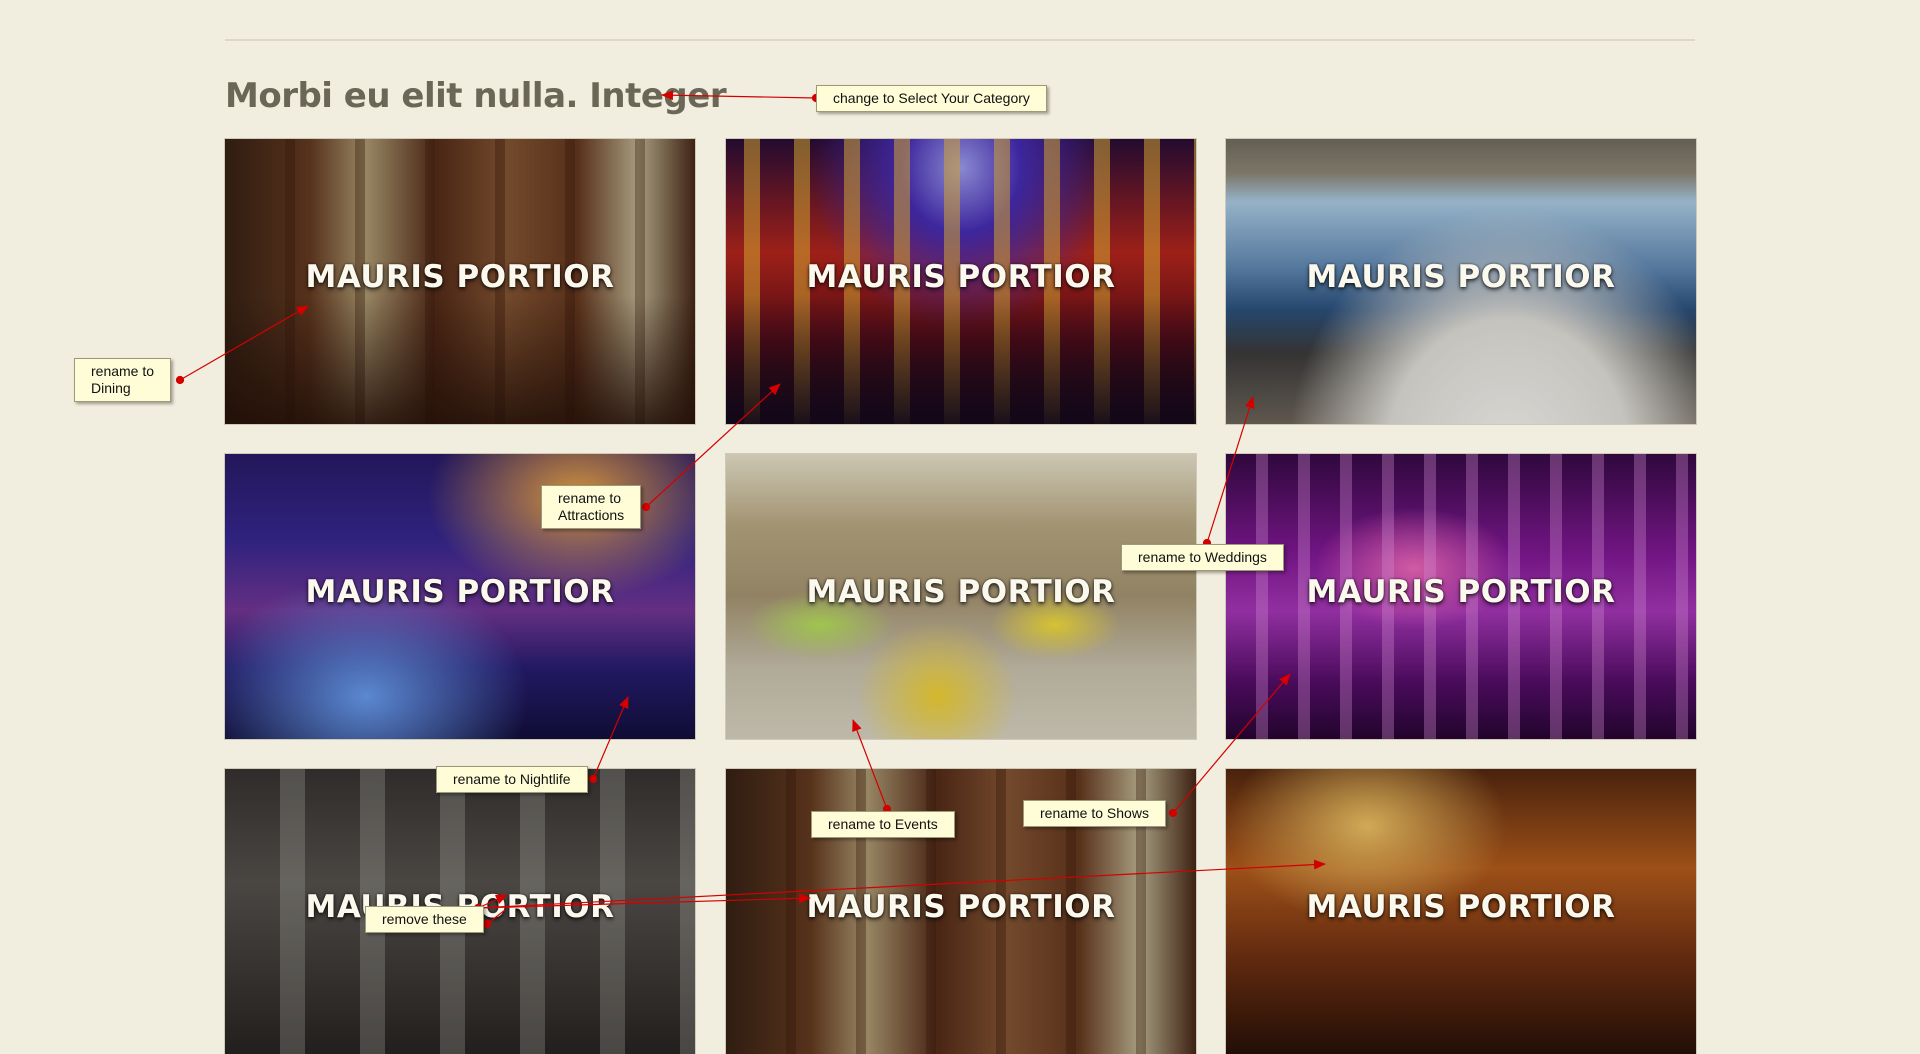 The width and height of the screenshot is (1920, 1054). I want to click on category-tile-shows: MAURIS PORTIOR, so click(1461, 596).